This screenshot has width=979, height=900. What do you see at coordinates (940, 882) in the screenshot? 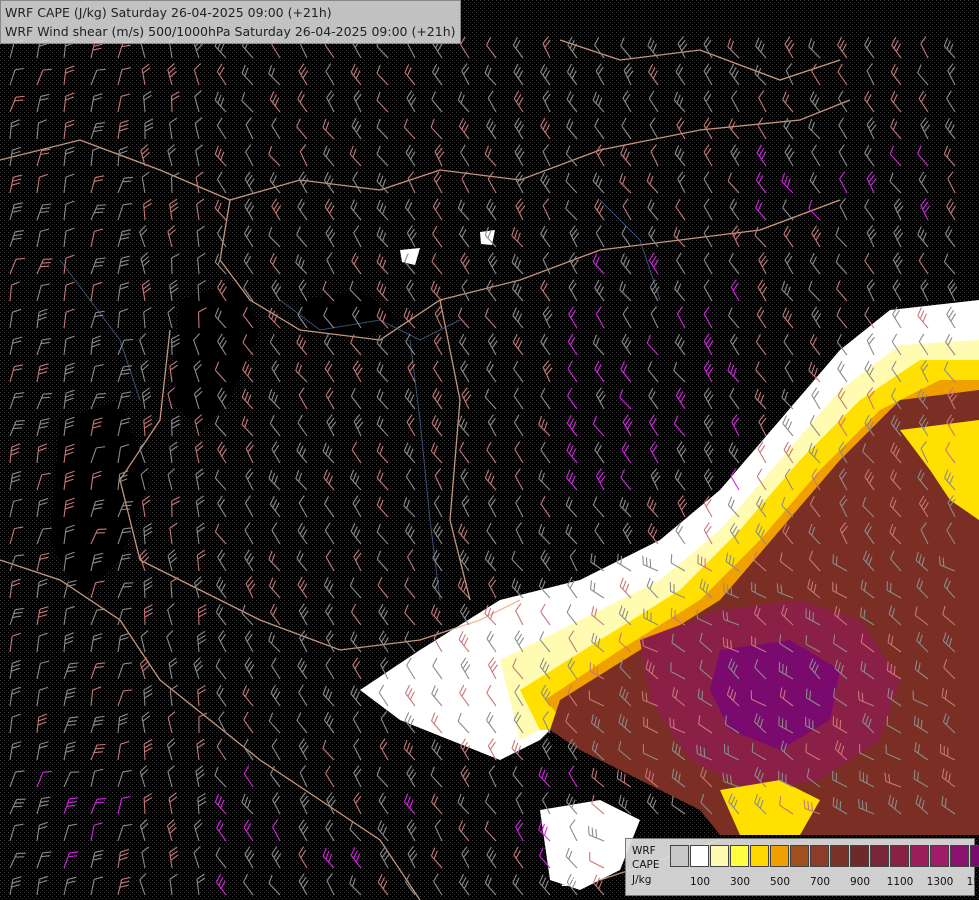
I see `legend-tick-label: 1300` at bounding box center [940, 882].